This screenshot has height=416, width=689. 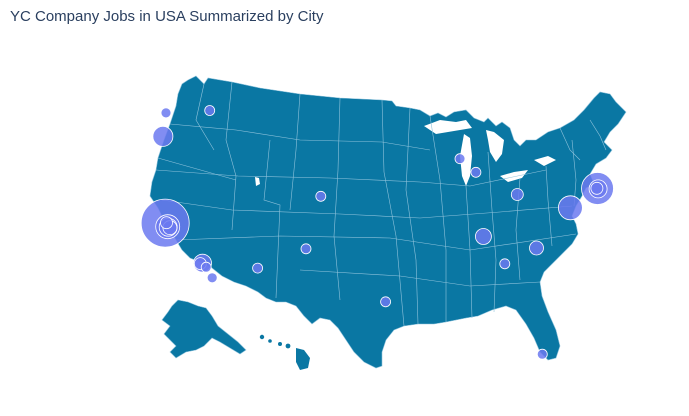 I want to click on city-bubble-portland: Portland, so click(x=163, y=136).